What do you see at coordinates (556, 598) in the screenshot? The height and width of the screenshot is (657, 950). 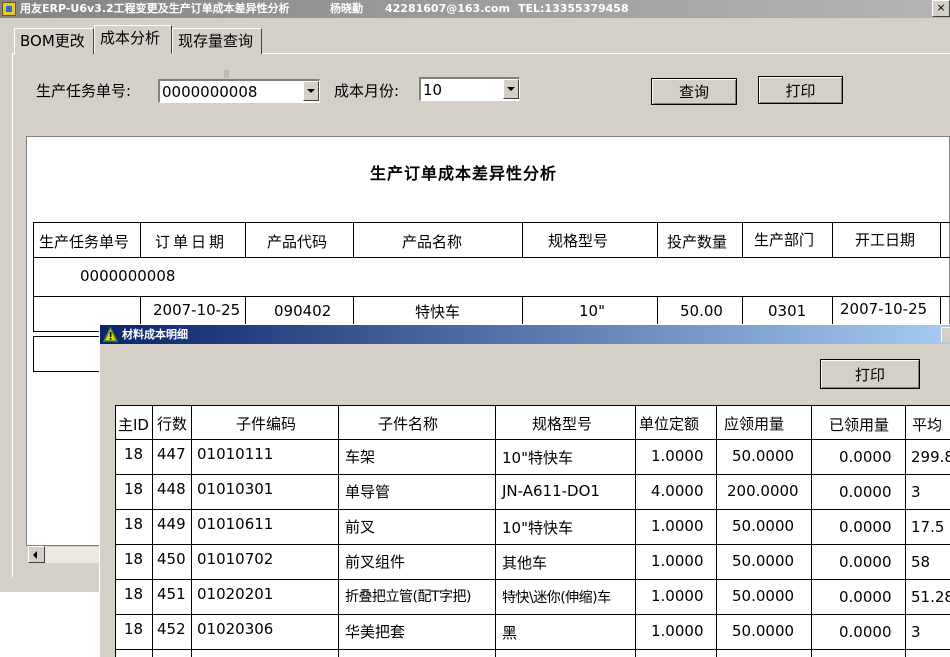 I see `cell-spec: 特快\迷你(伸缩)车` at bounding box center [556, 598].